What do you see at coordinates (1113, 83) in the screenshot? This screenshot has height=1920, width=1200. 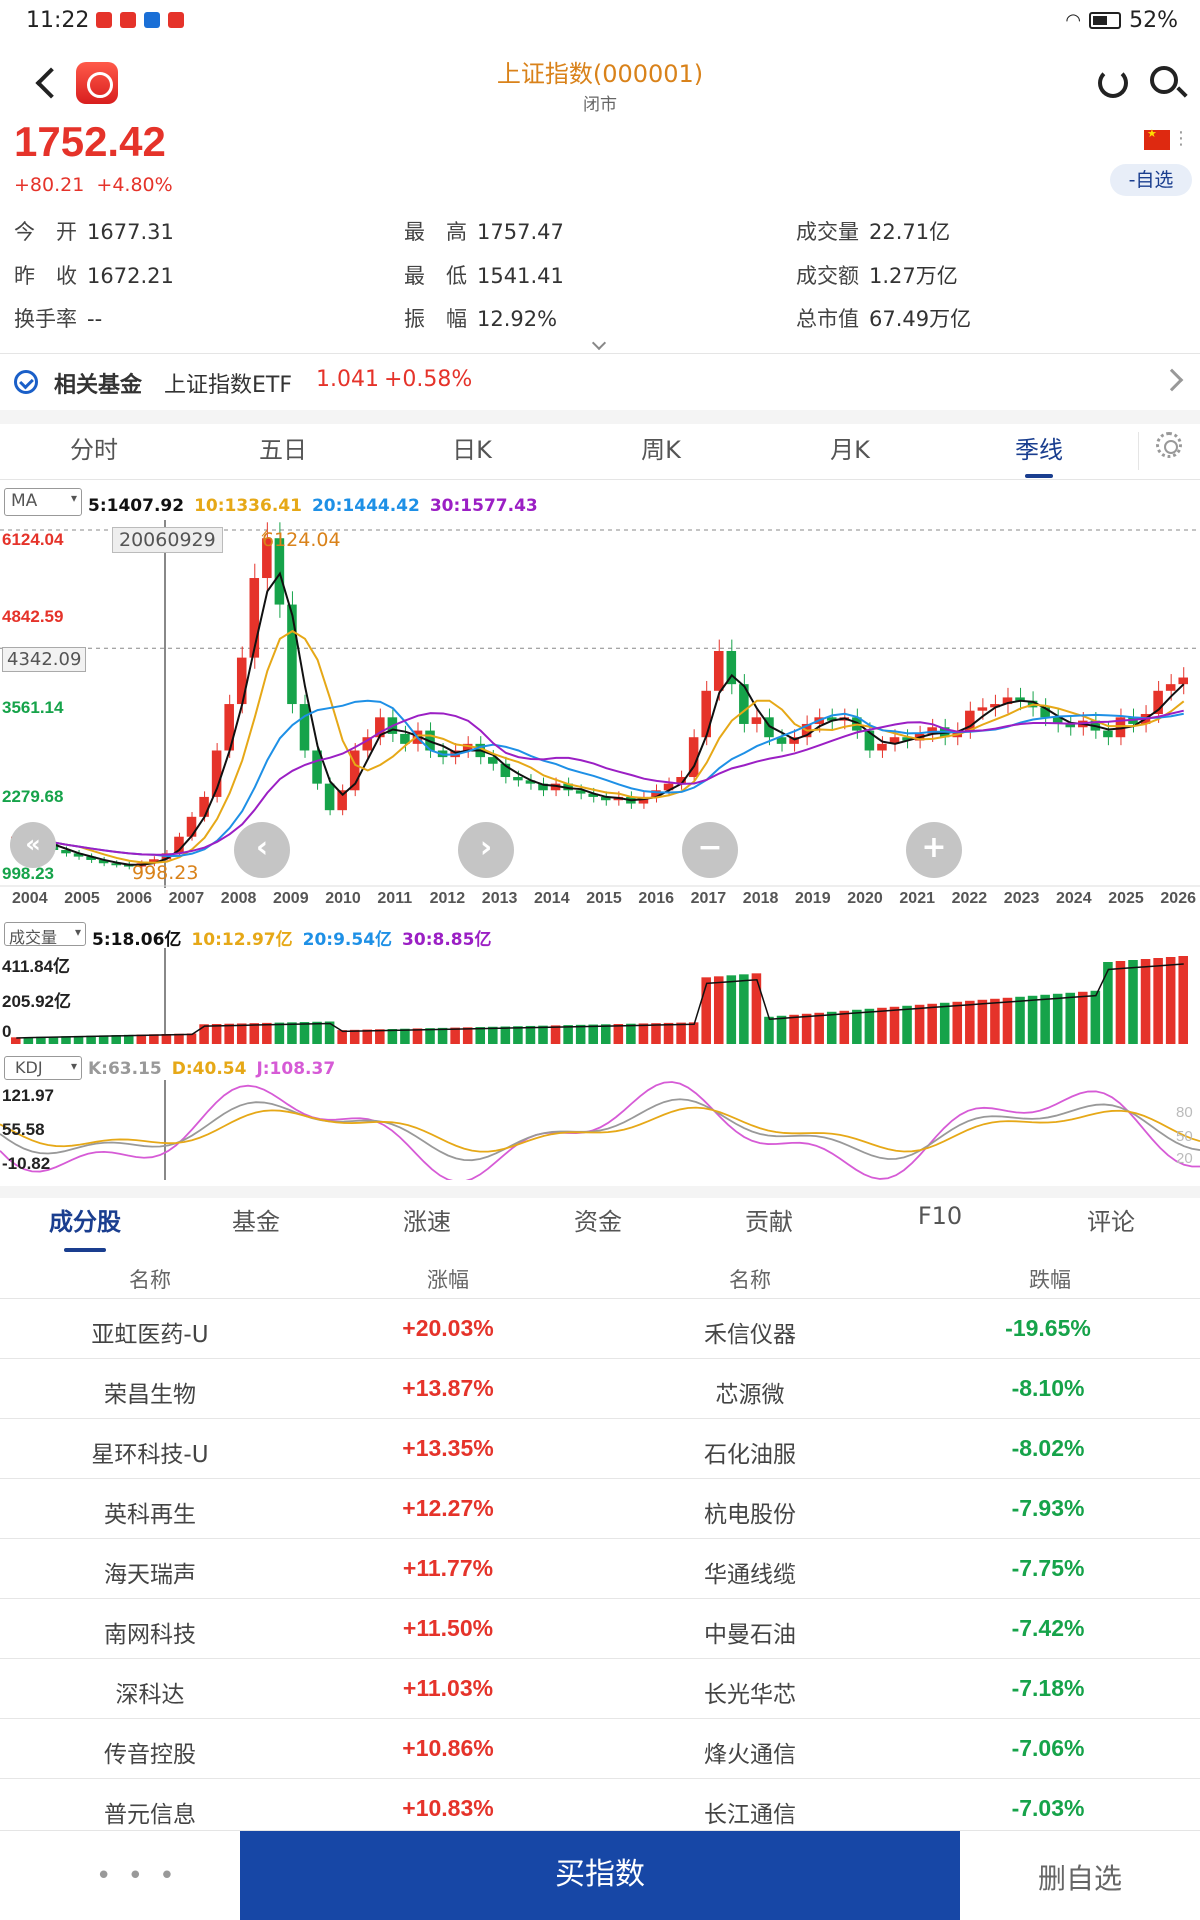 I see `refresh-icon` at bounding box center [1113, 83].